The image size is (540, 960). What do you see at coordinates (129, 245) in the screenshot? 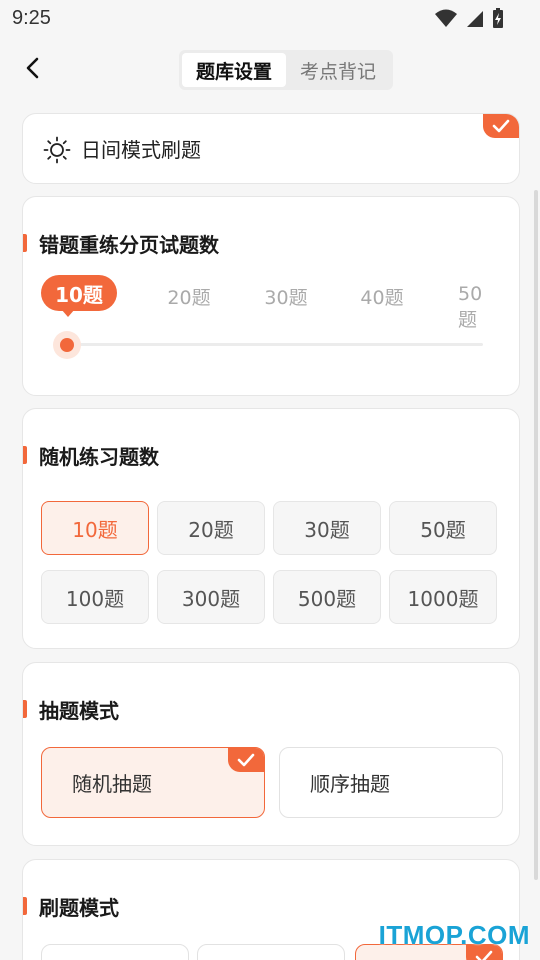
I see `wrong-practice-title: 错题重练分页试题数` at bounding box center [129, 245].